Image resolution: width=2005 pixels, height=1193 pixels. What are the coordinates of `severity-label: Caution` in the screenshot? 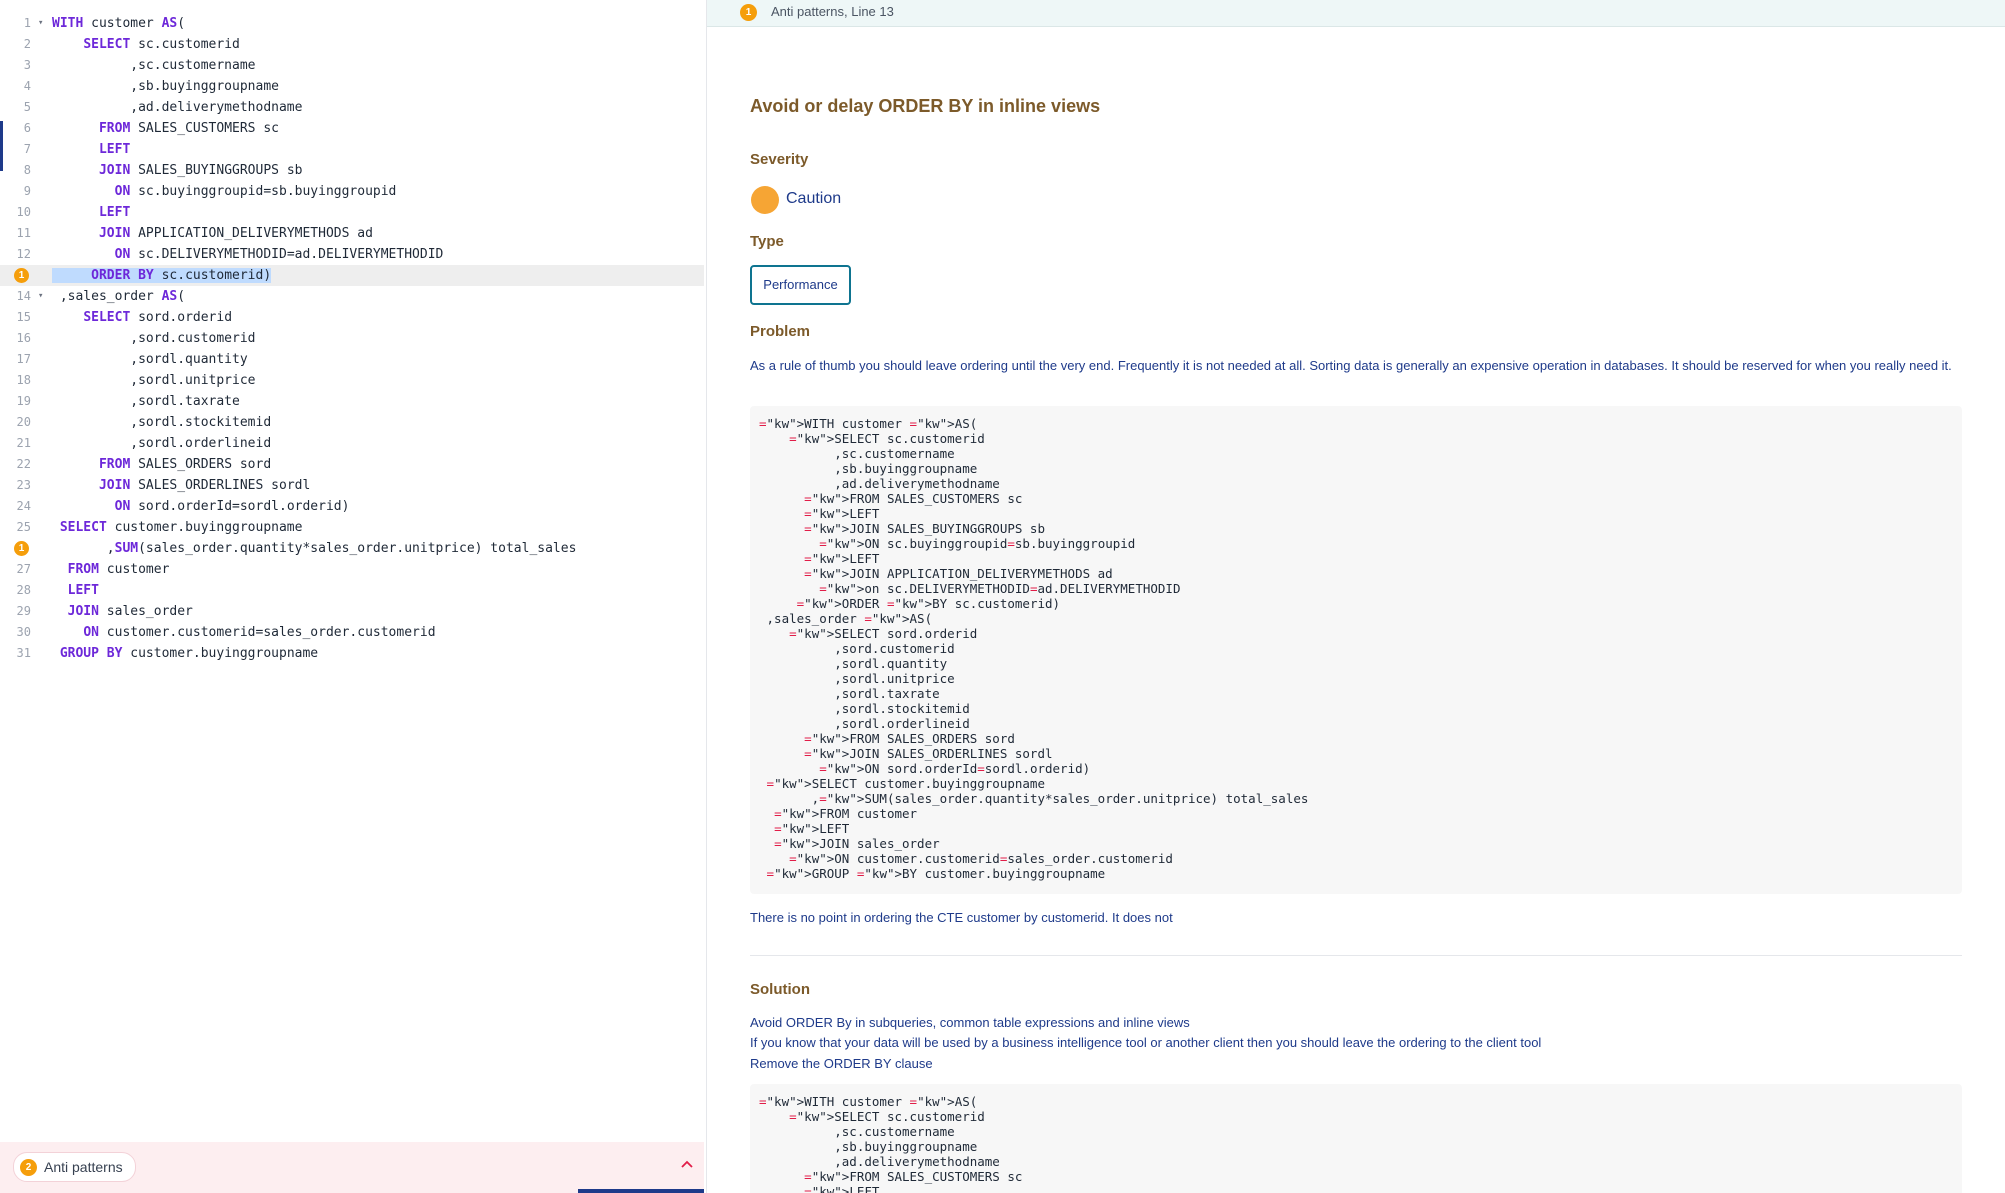 It's located at (814, 198).